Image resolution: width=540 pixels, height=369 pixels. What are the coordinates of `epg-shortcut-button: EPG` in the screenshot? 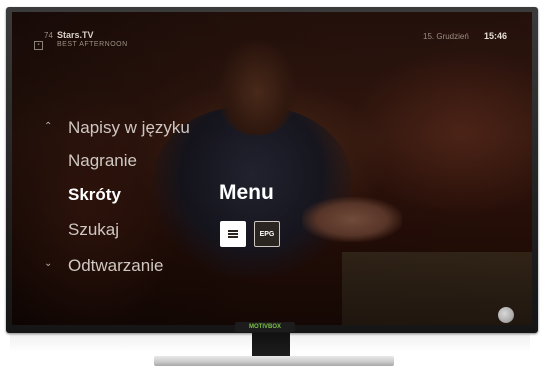 It's located at (267, 234).